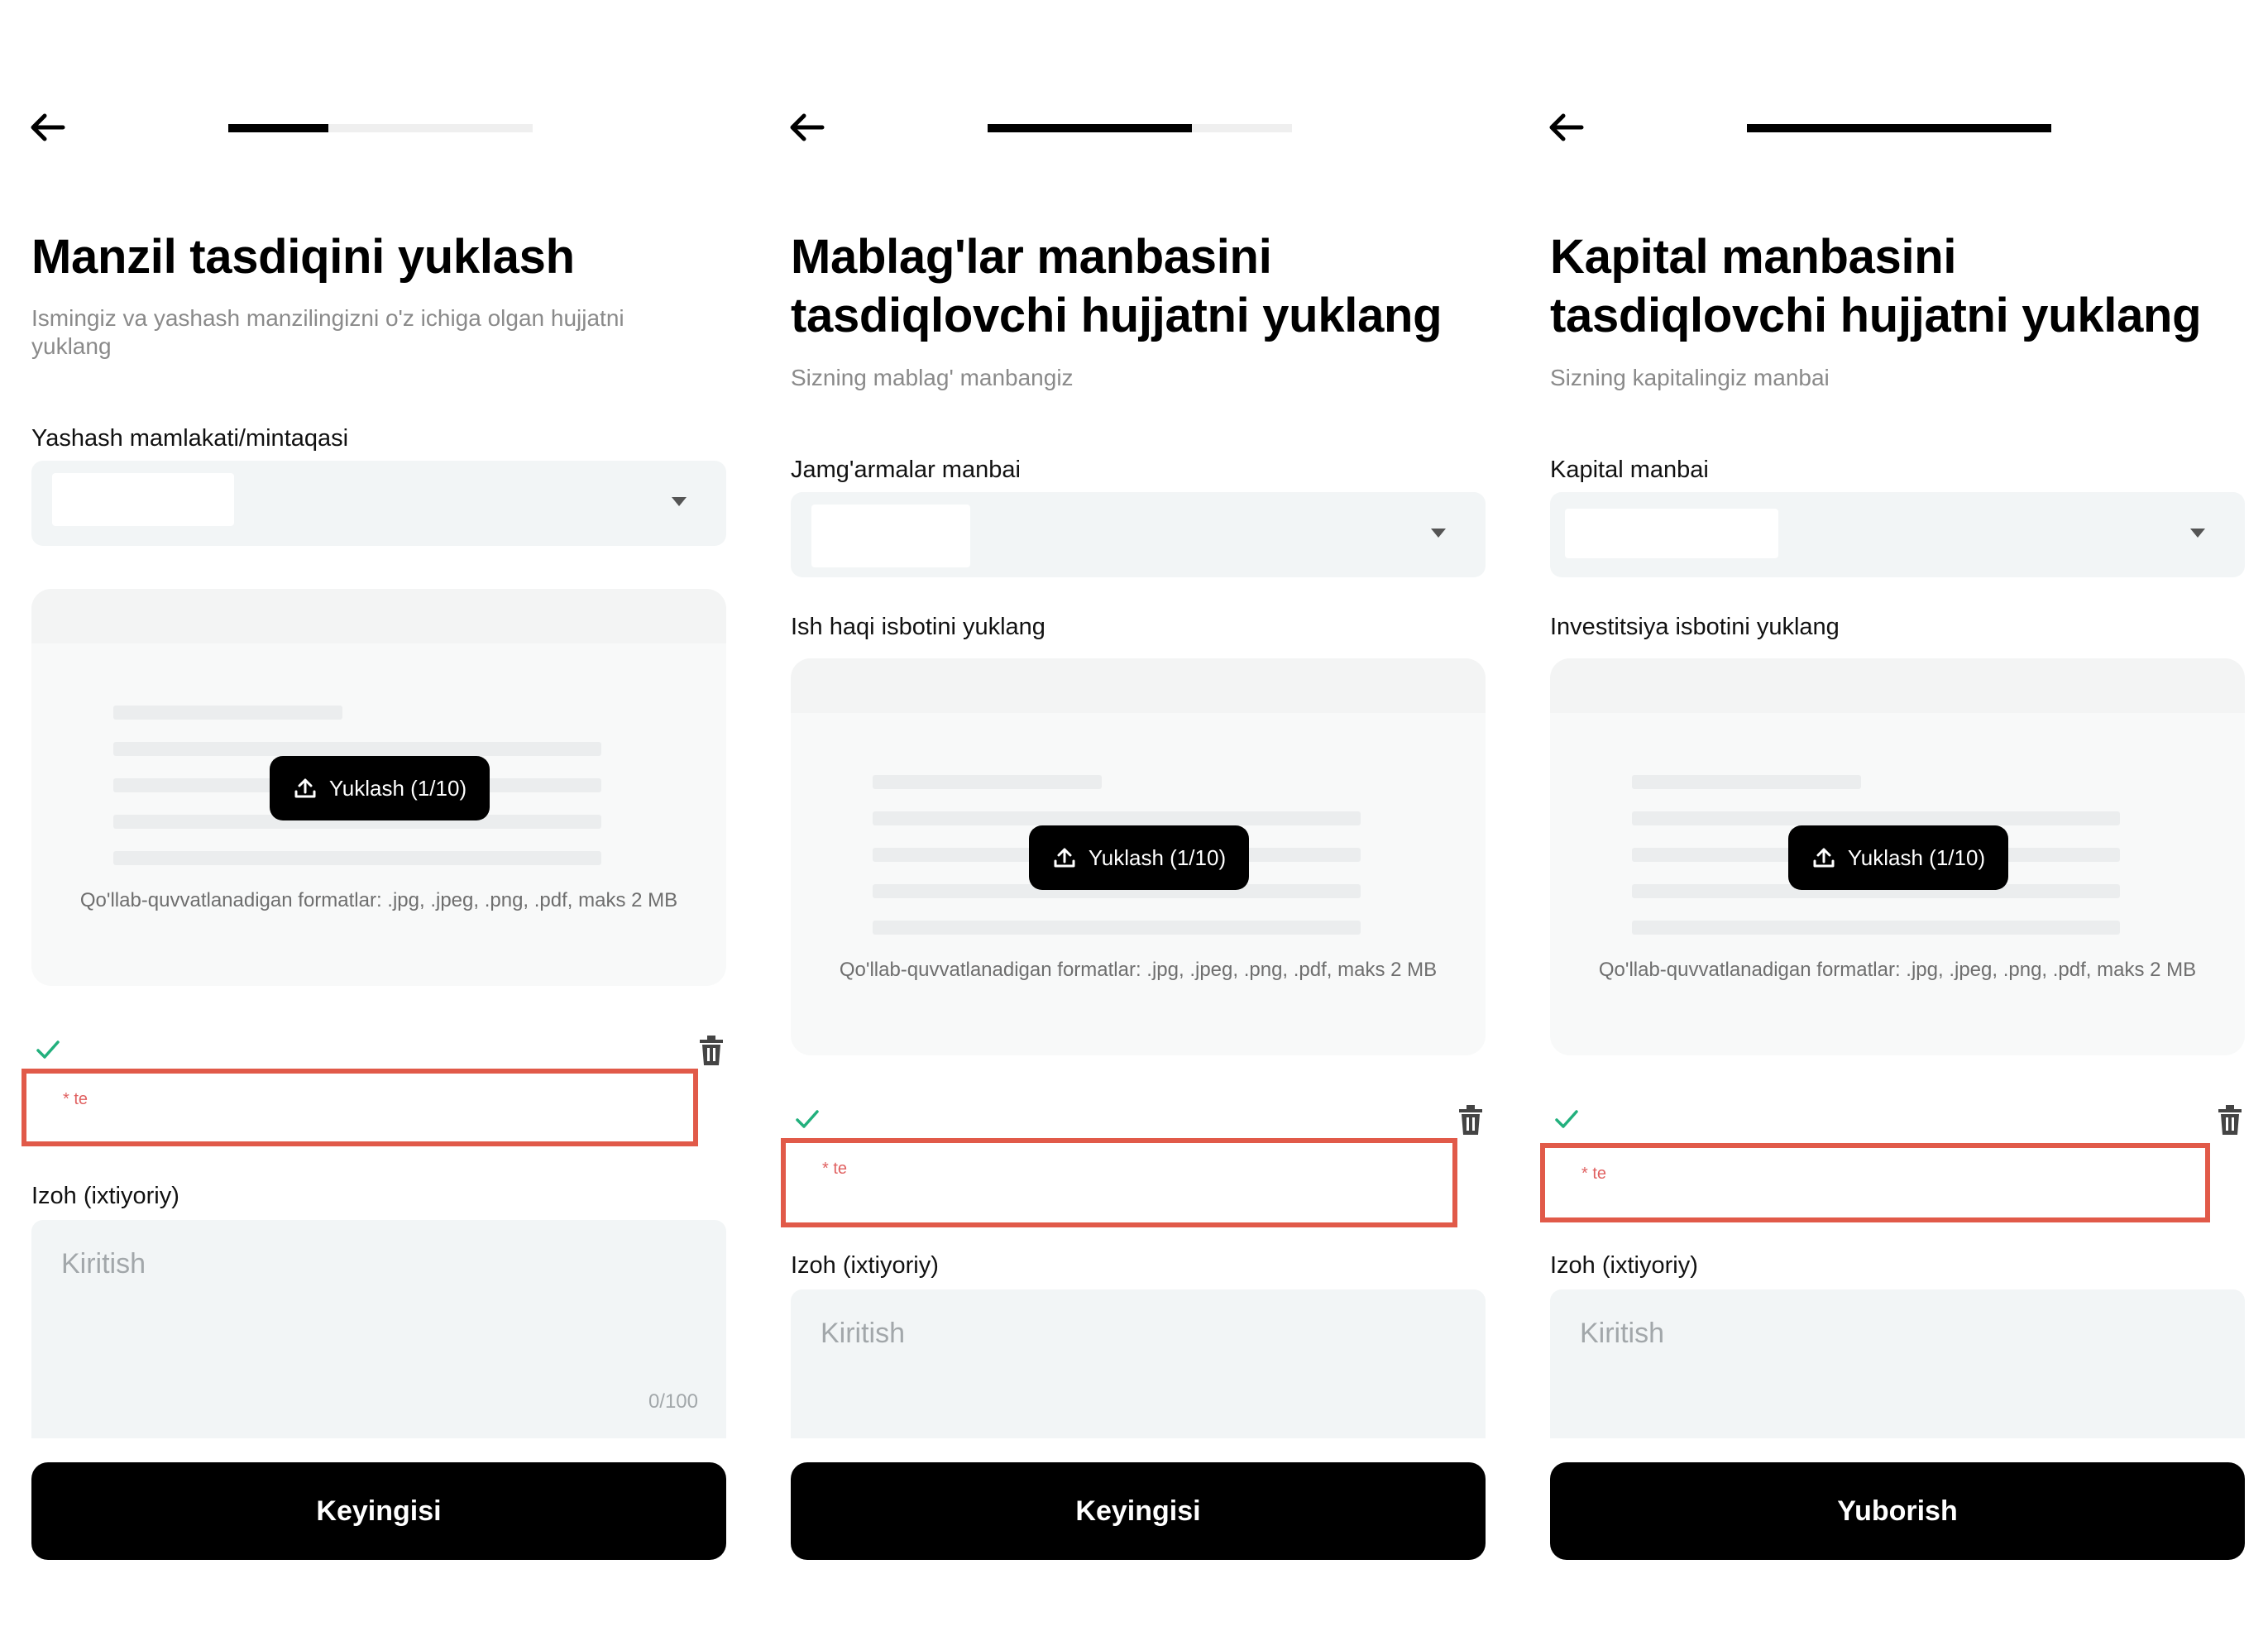 The image size is (2268, 1636). Describe the element at coordinates (303, 257) in the screenshot. I see `page-title: Manzil tasdiqini yuklash` at that location.